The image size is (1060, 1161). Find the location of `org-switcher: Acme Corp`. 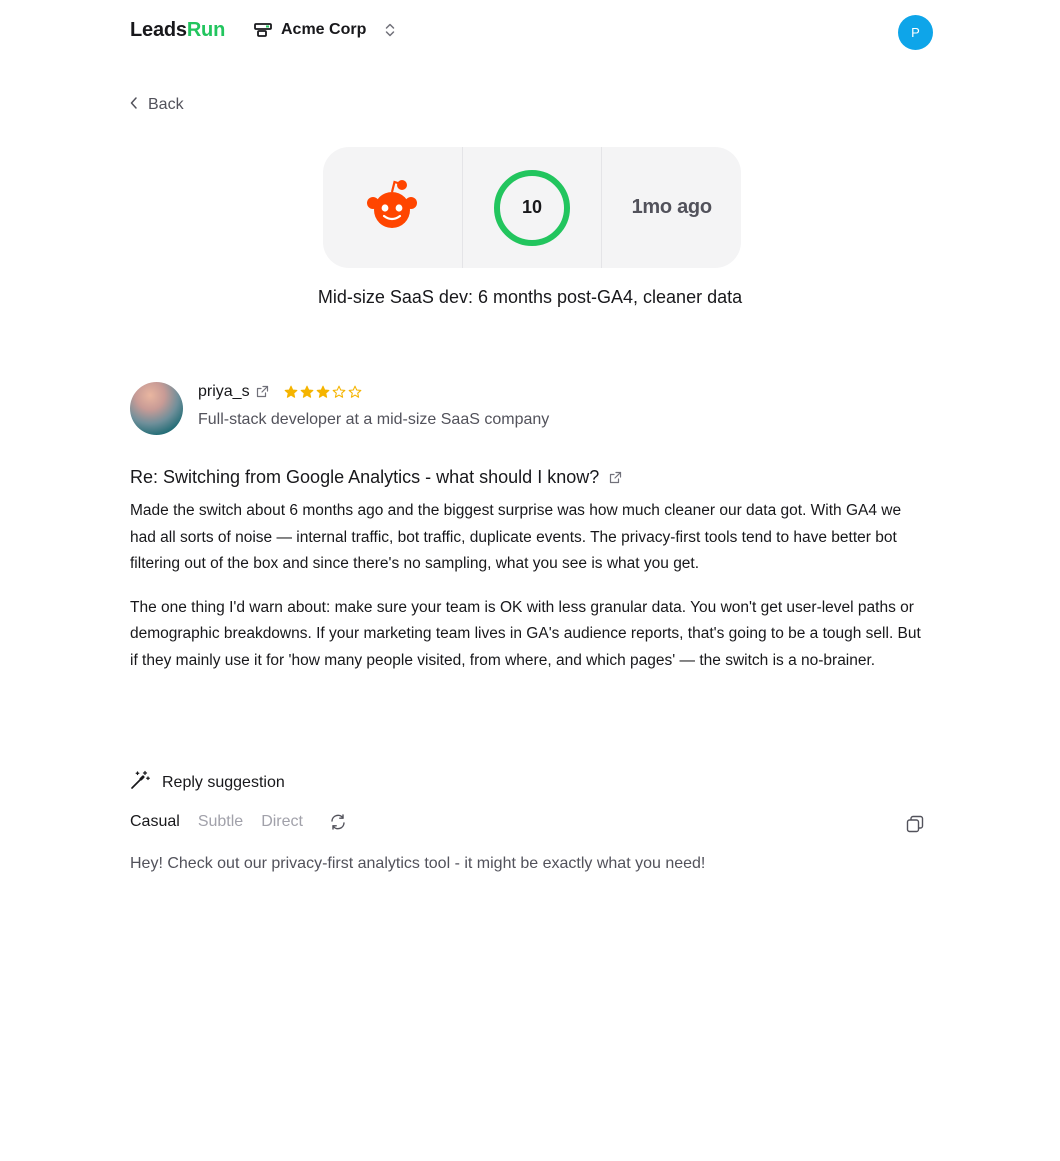

org-switcher: Acme Corp is located at coordinates (325, 30).